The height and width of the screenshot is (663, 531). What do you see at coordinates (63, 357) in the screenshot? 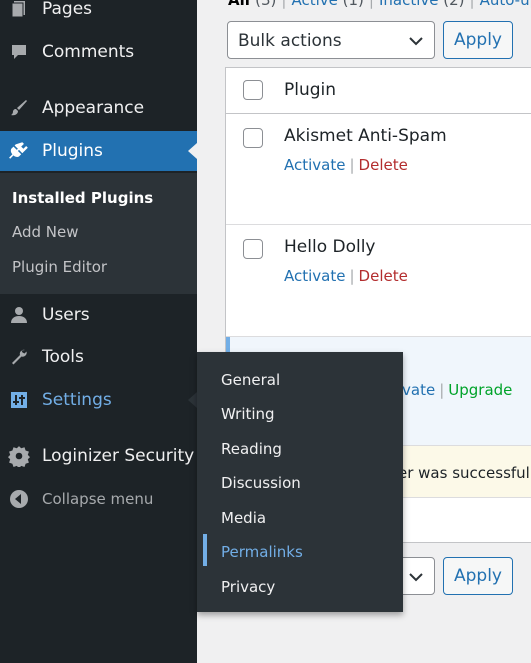
I see `sidebar-item-label: Tools` at bounding box center [63, 357].